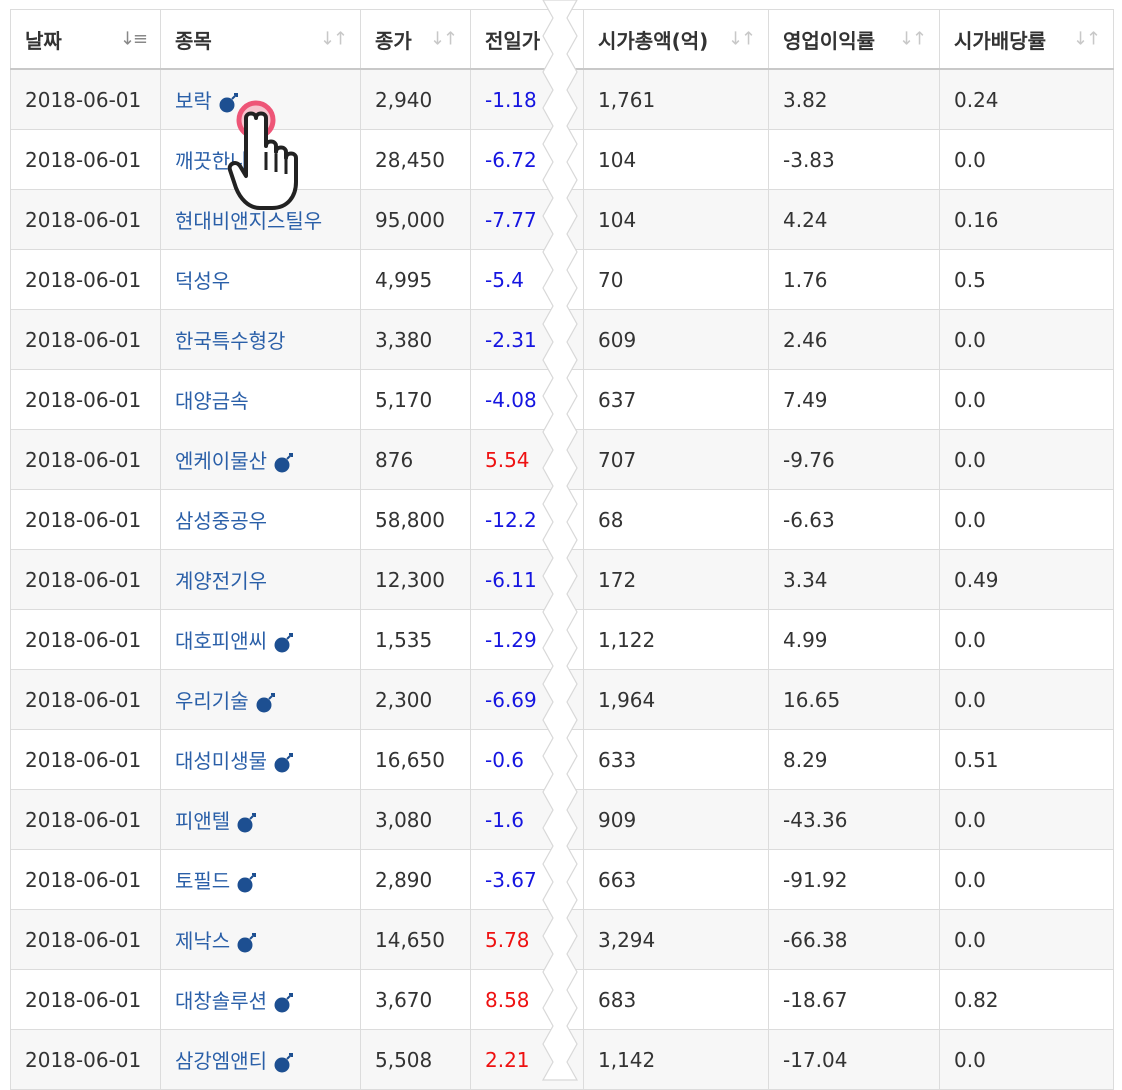  What do you see at coordinates (562, 339) in the screenshot?
I see `table-row: 2018-06-01 한국특수형강 3,380 -2.31 609 2.46 0.0` at bounding box center [562, 339].